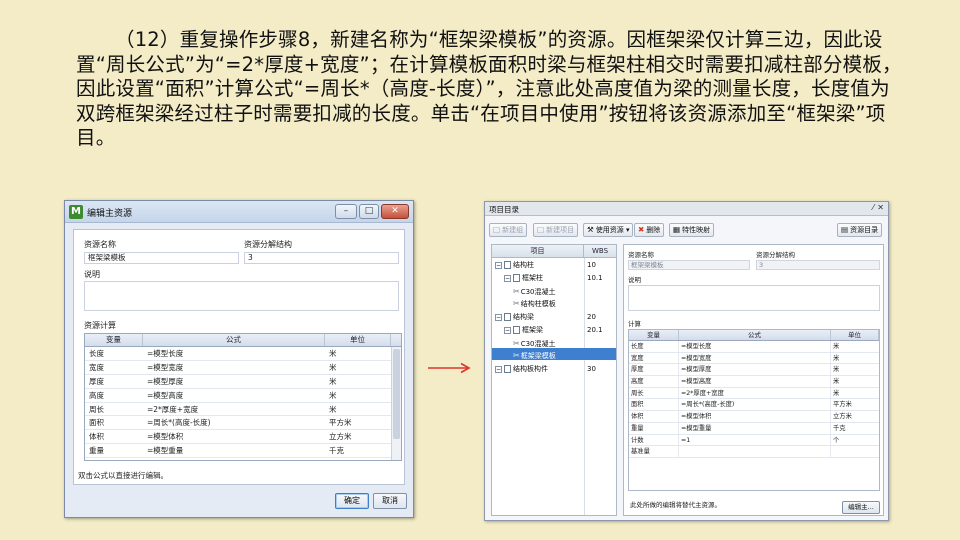 This screenshot has height=540, width=960. What do you see at coordinates (649, 230) in the screenshot?
I see `delete-button: ✖ 删除` at bounding box center [649, 230].